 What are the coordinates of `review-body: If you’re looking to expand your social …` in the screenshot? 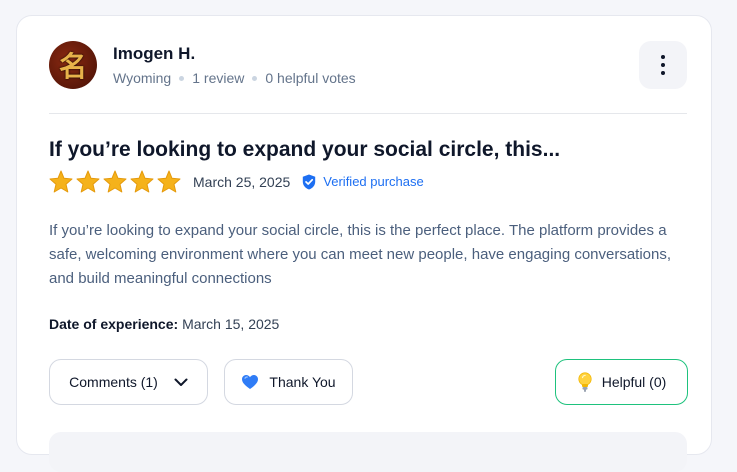 It's located at (360, 254).